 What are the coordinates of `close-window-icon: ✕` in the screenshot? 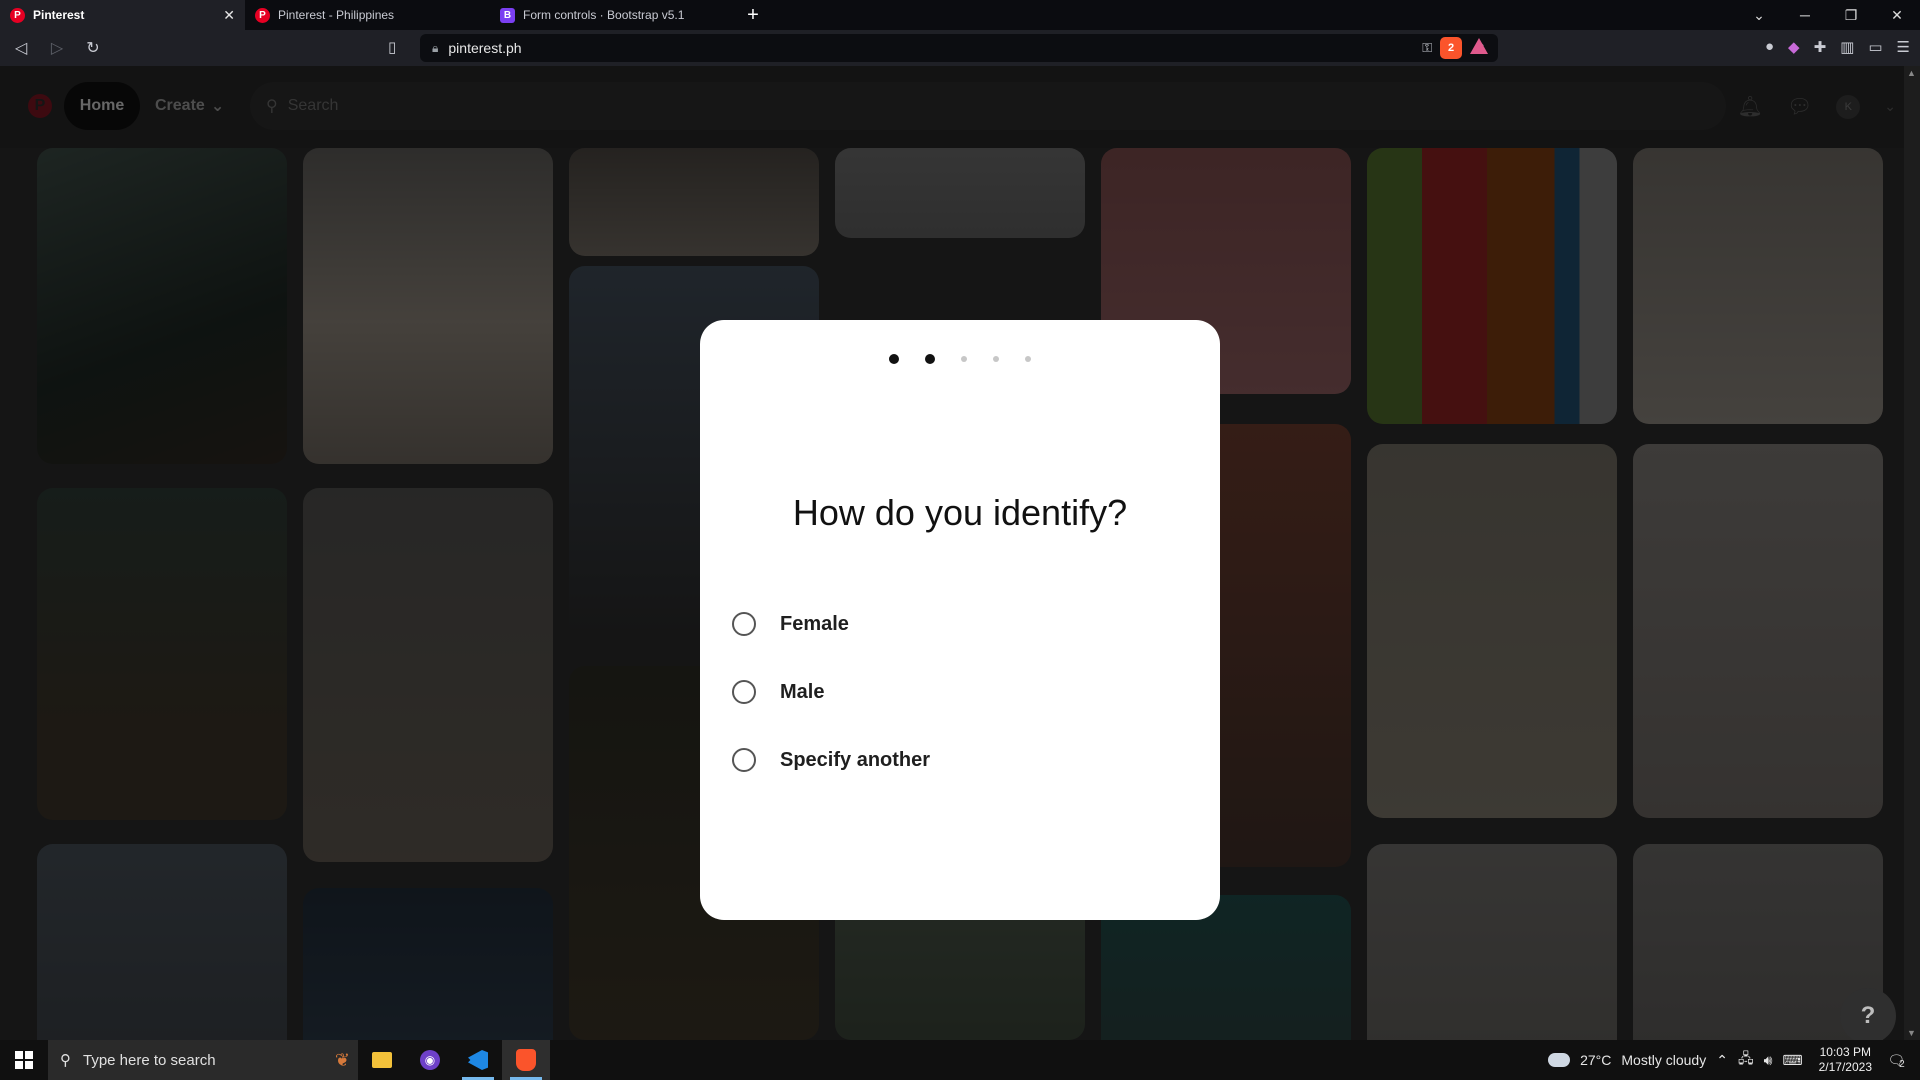 It's located at (1897, 15).